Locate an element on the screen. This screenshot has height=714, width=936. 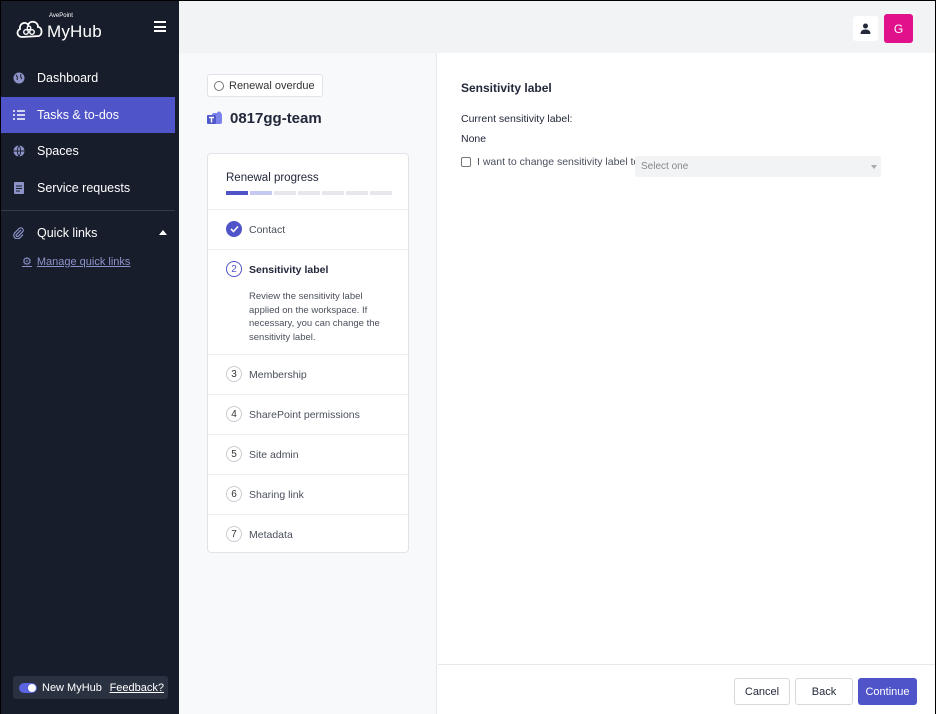
step-number: 5 is located at coordinates (234, 454).